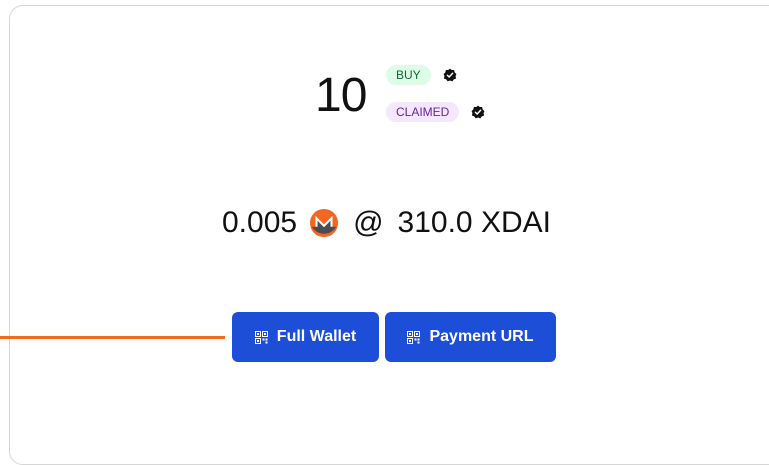  Describe the element at coordinates (474, 222) in the screenshot. I see `exchange-rate: 310.0 XDAI` at that location.